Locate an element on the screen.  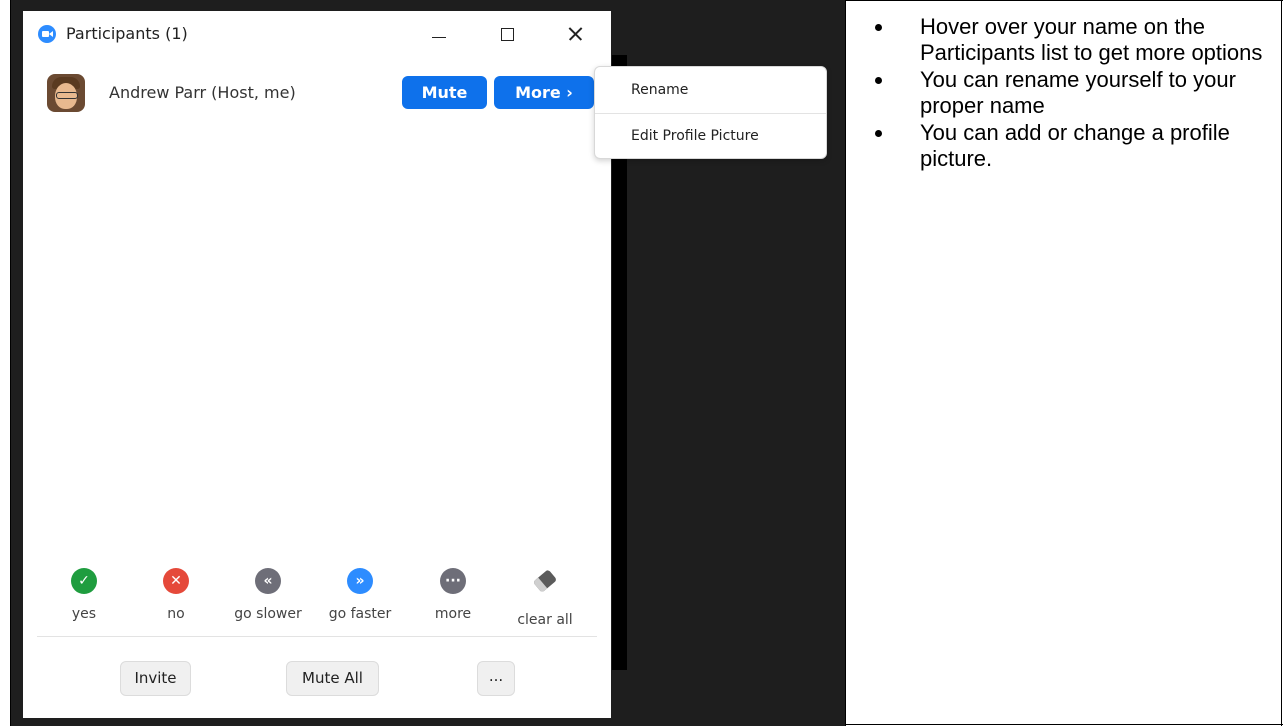
reaction-more: ··· more is located at coordinates (453, 595).